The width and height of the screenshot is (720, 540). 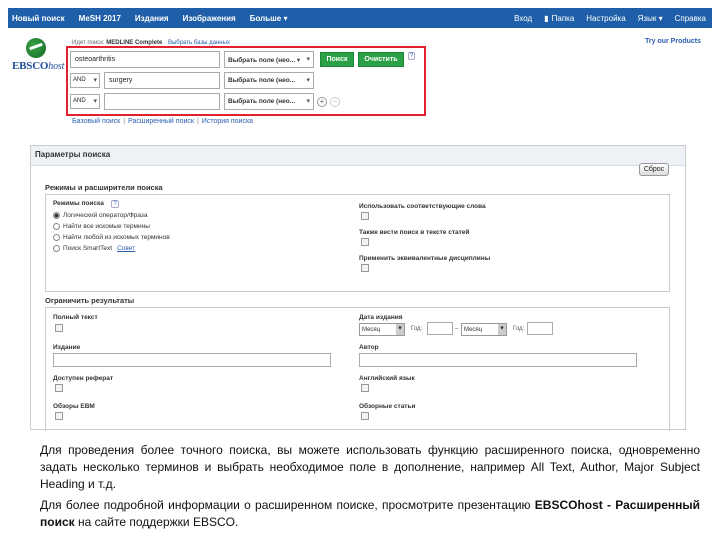 What do you see at coordinates (104, 187) in the screenshot?
I see `modes-section-title: Режимы и расширители поиска` at bounding box center [104, 187].